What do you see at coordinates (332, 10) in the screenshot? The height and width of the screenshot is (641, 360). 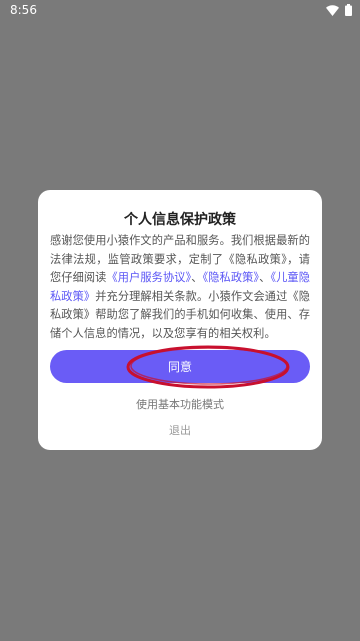 I see `wifi-icon` at bounding box center [332, 10].